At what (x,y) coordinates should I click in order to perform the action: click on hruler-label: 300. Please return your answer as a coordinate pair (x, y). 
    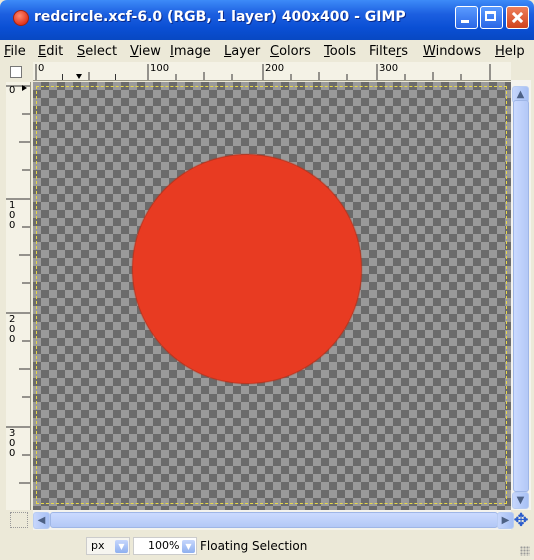
    Looking at the image, I should click on (389, 68).